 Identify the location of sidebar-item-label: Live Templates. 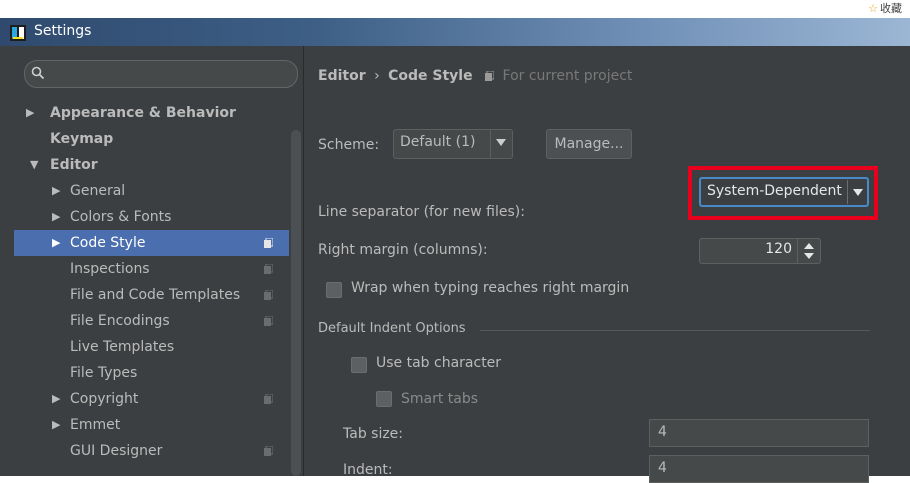
(122, 347).